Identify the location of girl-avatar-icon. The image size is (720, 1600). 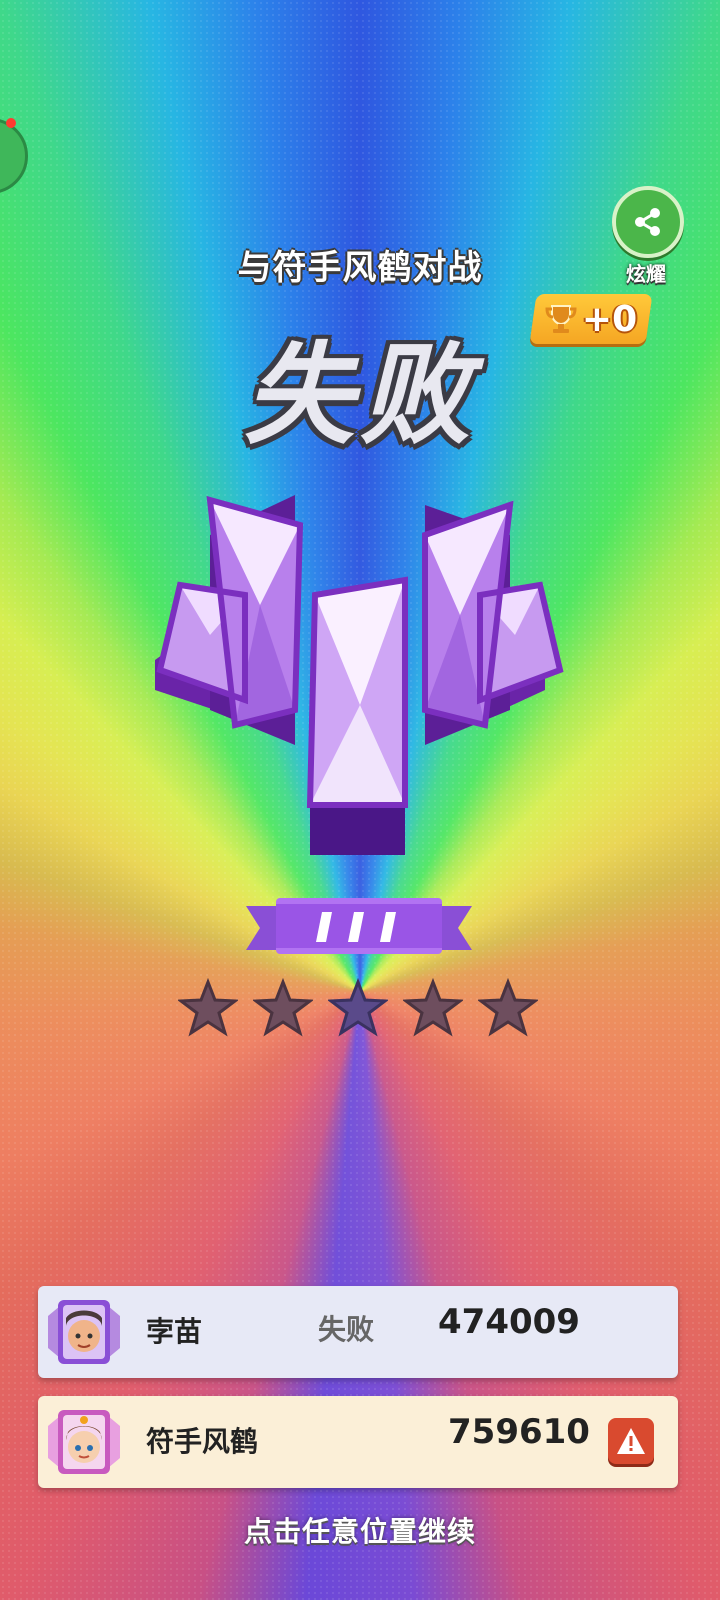
(84, 1442).